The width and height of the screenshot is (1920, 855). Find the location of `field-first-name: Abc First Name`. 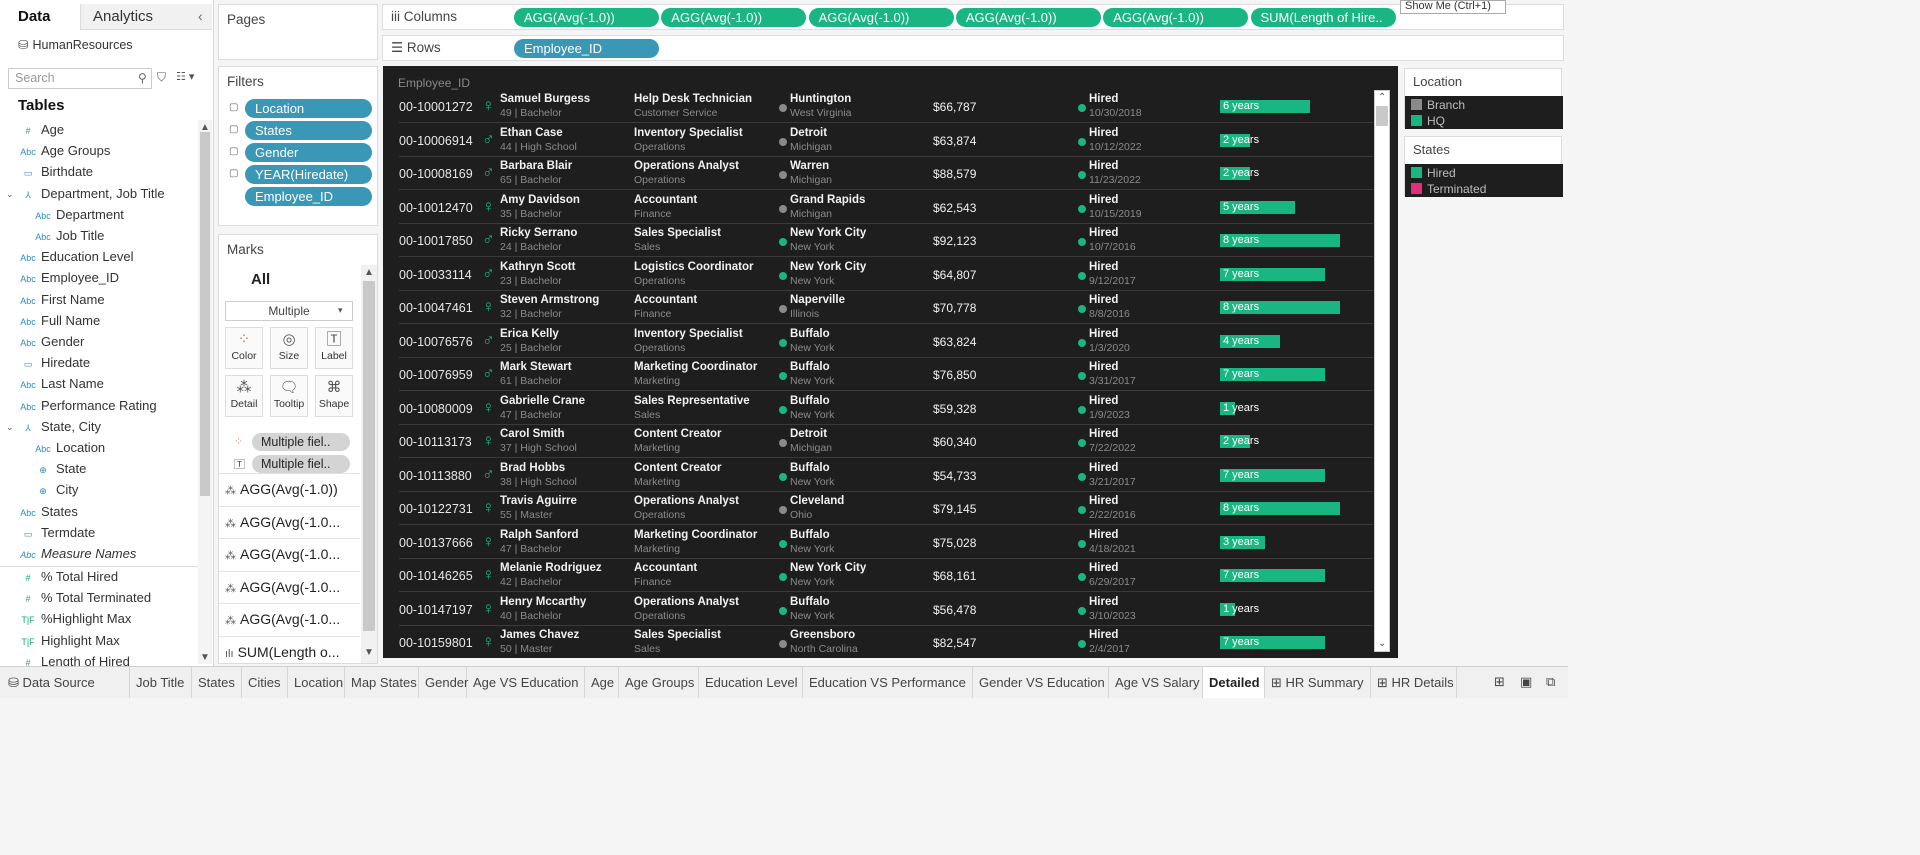

field-first-name: Abc First Name is located at coordinates (61, 299).